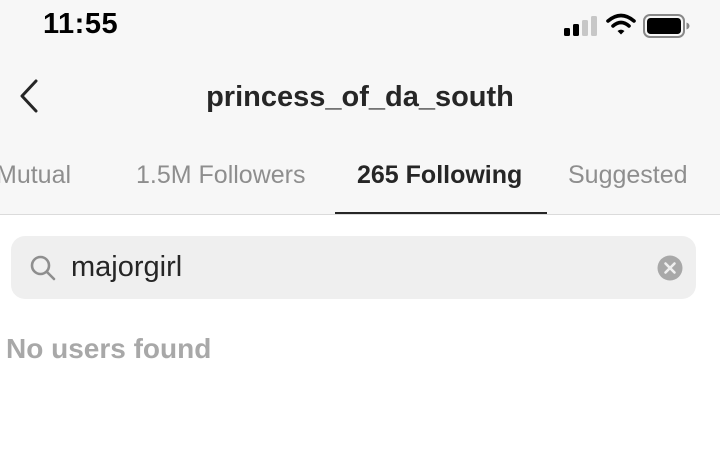  What do you see at coordinates (81, 24) in the screenshot?
I see `status-time: 11:55` at bounding box center [81, 24].